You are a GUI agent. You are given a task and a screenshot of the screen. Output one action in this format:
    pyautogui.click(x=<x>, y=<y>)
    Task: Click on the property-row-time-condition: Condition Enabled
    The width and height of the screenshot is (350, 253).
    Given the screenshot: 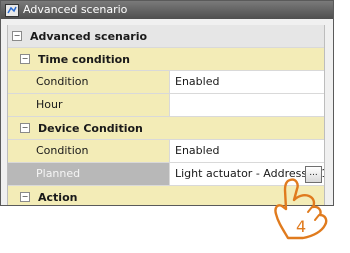 What is the action you would take?
    pyautogui.click(x=166, y=82)
    